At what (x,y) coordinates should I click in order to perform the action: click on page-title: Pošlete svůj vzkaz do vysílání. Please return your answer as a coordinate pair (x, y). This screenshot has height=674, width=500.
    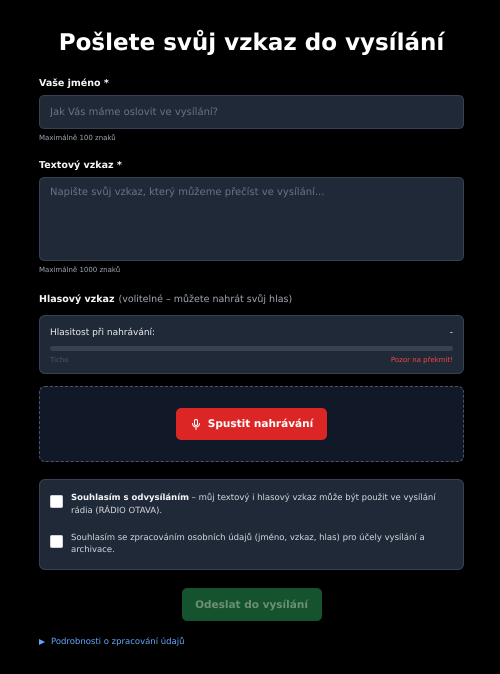
    Looking at the image, I should click on (252, 43).